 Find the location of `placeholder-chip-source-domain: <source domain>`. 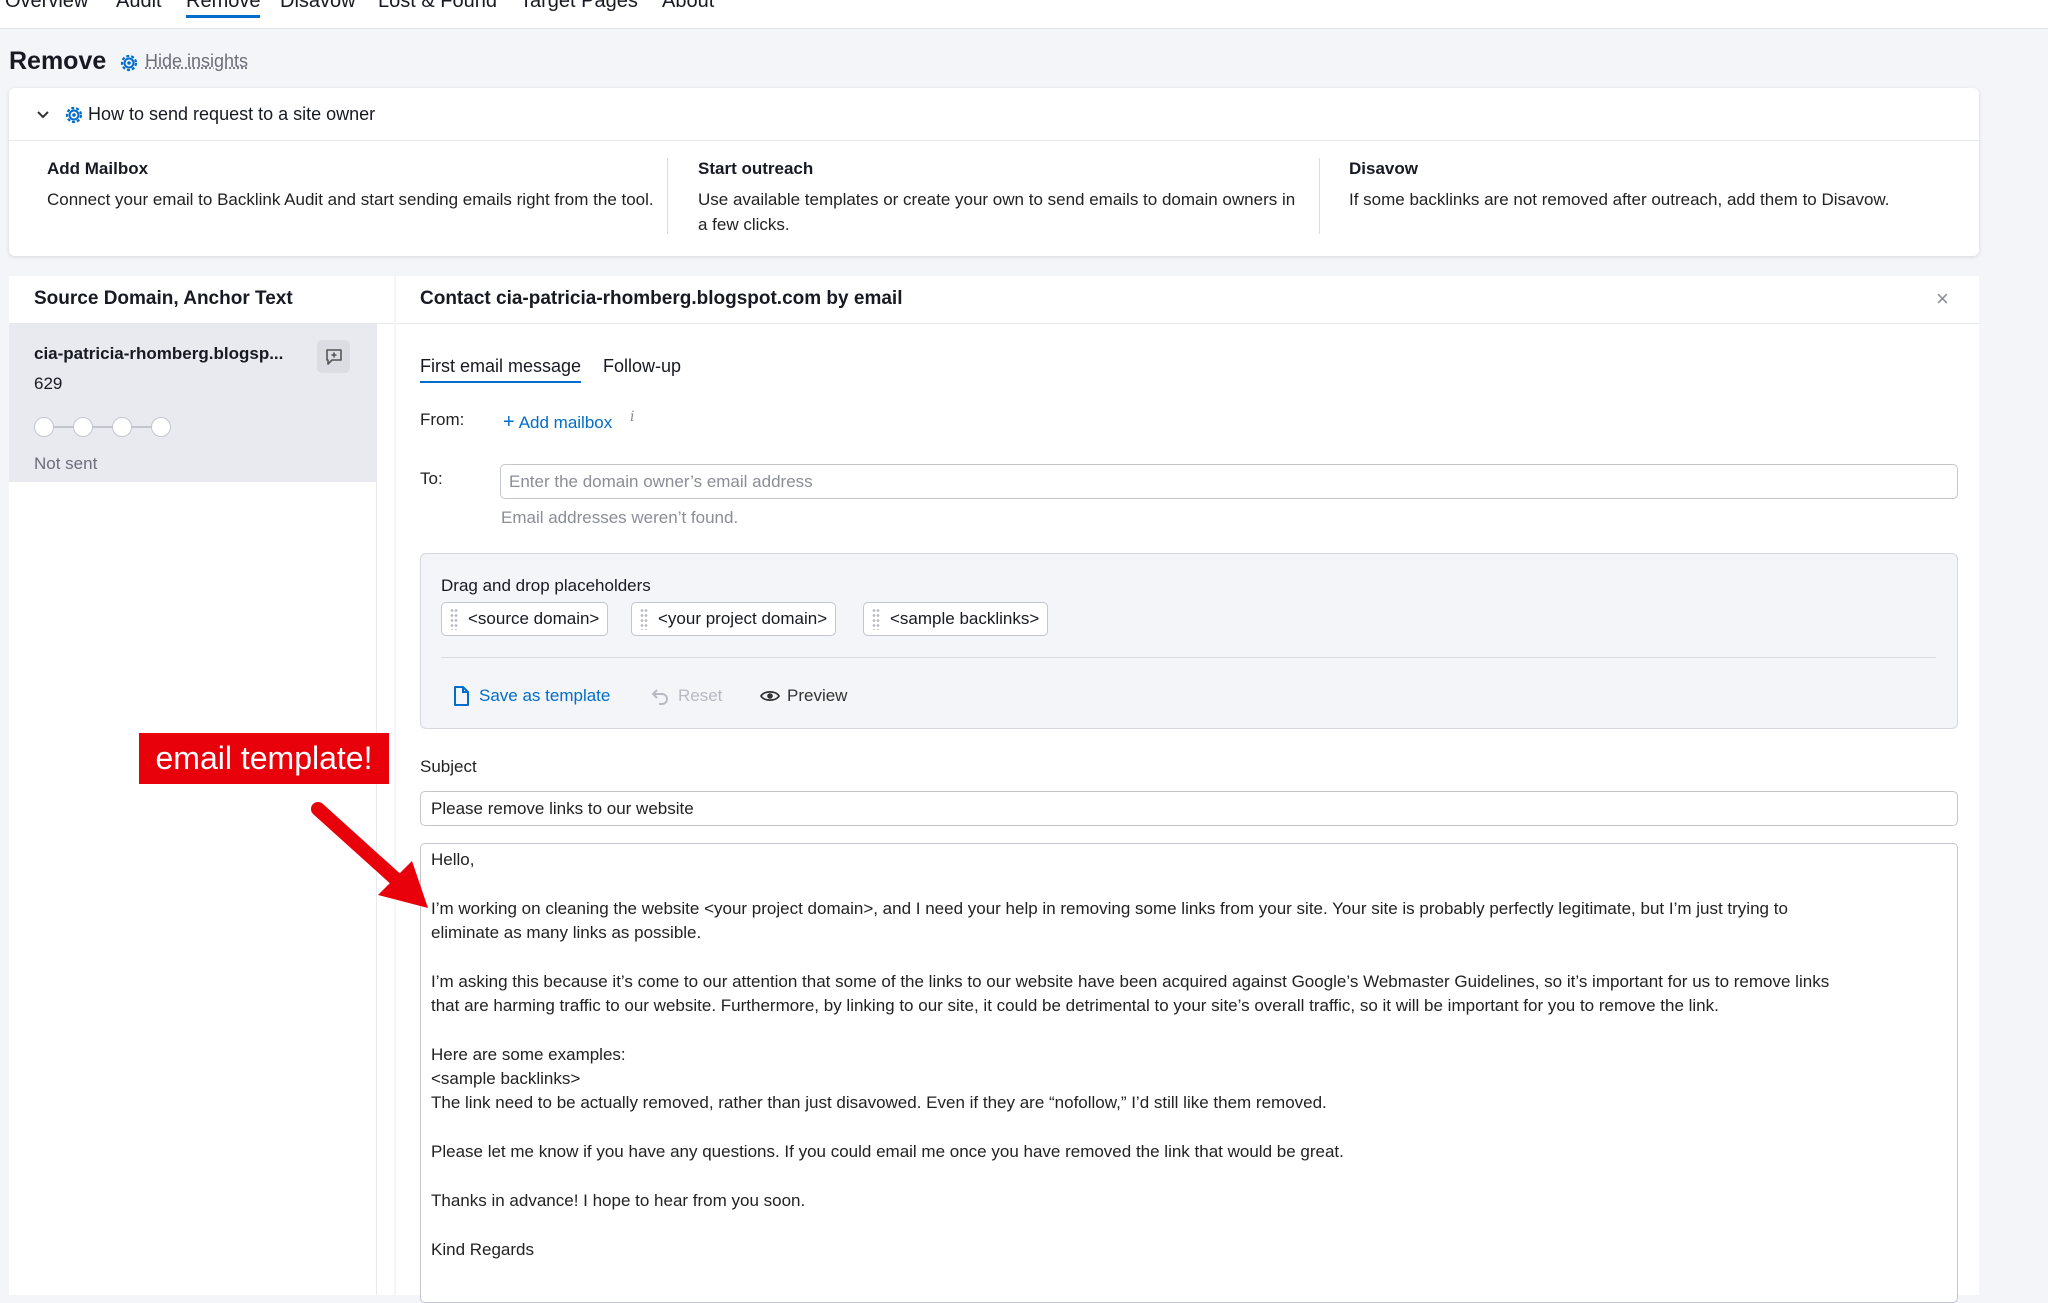

placeholder-chip-source-domain: <source domain> is located at coordinates (525, 619).